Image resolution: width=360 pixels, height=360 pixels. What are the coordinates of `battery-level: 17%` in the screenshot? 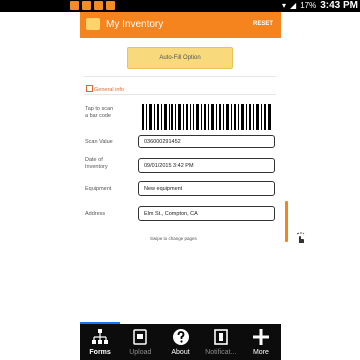 It's located at (308, 5).